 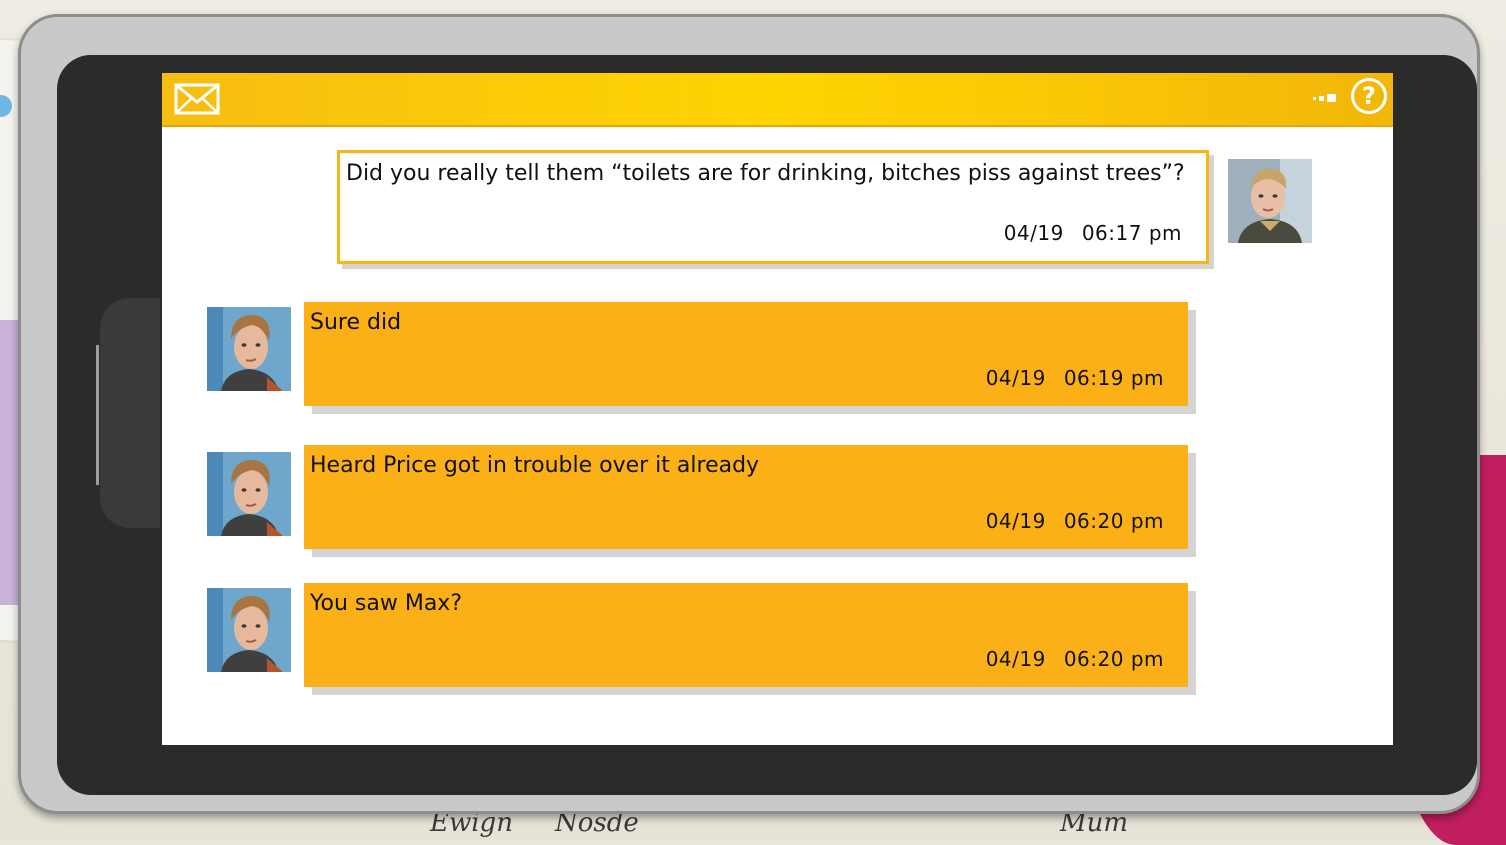 What do you see at coordinates (97, 415) in the screenshot?
I see `phone-side-button` at bounding box center [97, 415].